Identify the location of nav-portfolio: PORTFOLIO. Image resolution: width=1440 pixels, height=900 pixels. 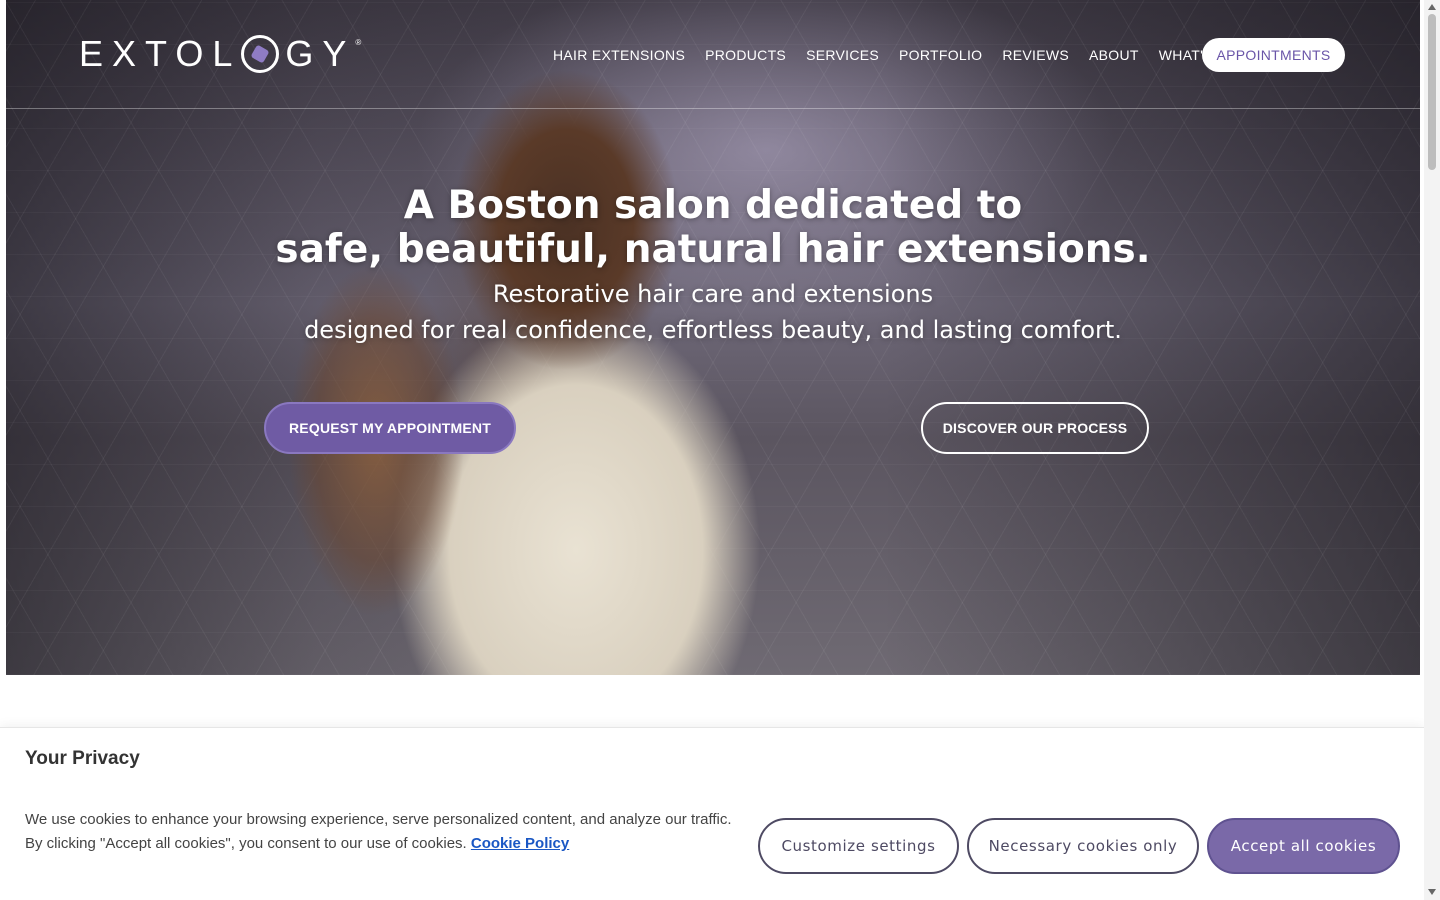
(940, 55).